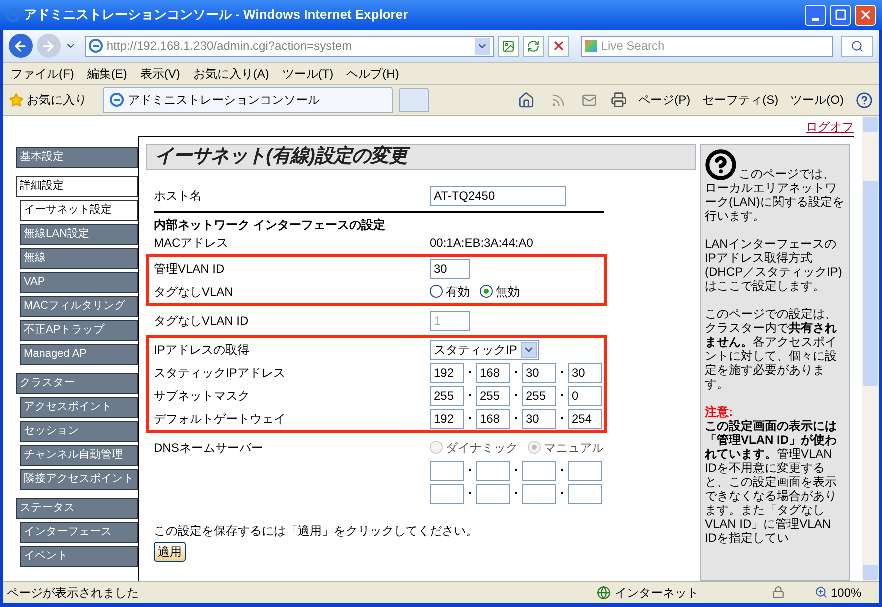  Describe the element at coordinates (533, 46) in the screenshot. I see `refresh-button` at that location.